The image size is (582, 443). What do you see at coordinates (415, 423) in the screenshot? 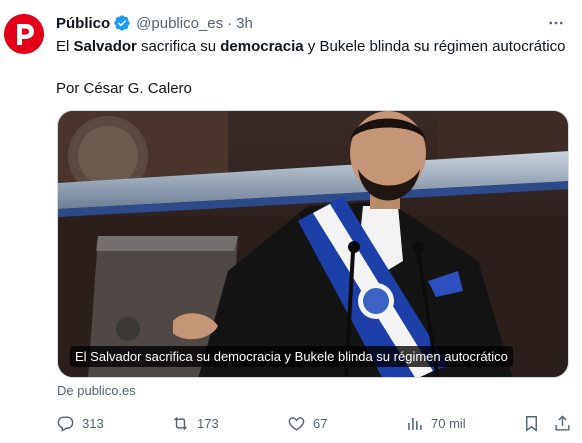
I see `views-chart-icon` at bounding box center [415, 423].